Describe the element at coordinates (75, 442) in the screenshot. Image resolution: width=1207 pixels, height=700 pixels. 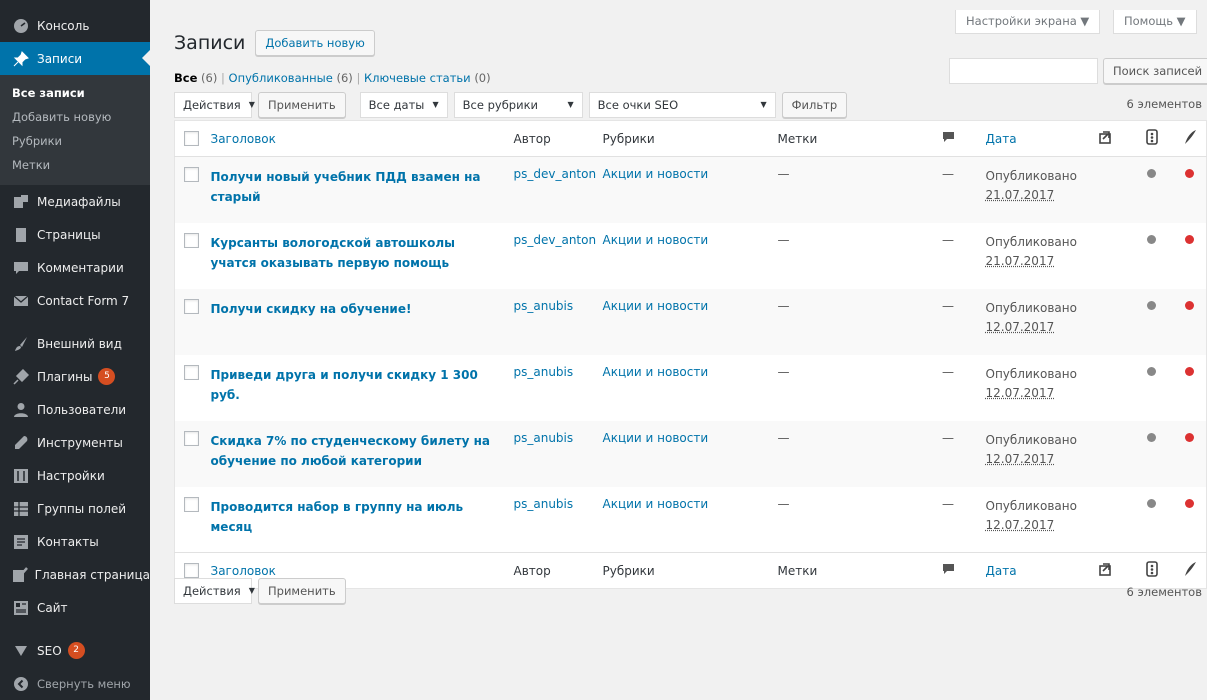
I see `sidebar-item-wrench: Инструменты` at that location.